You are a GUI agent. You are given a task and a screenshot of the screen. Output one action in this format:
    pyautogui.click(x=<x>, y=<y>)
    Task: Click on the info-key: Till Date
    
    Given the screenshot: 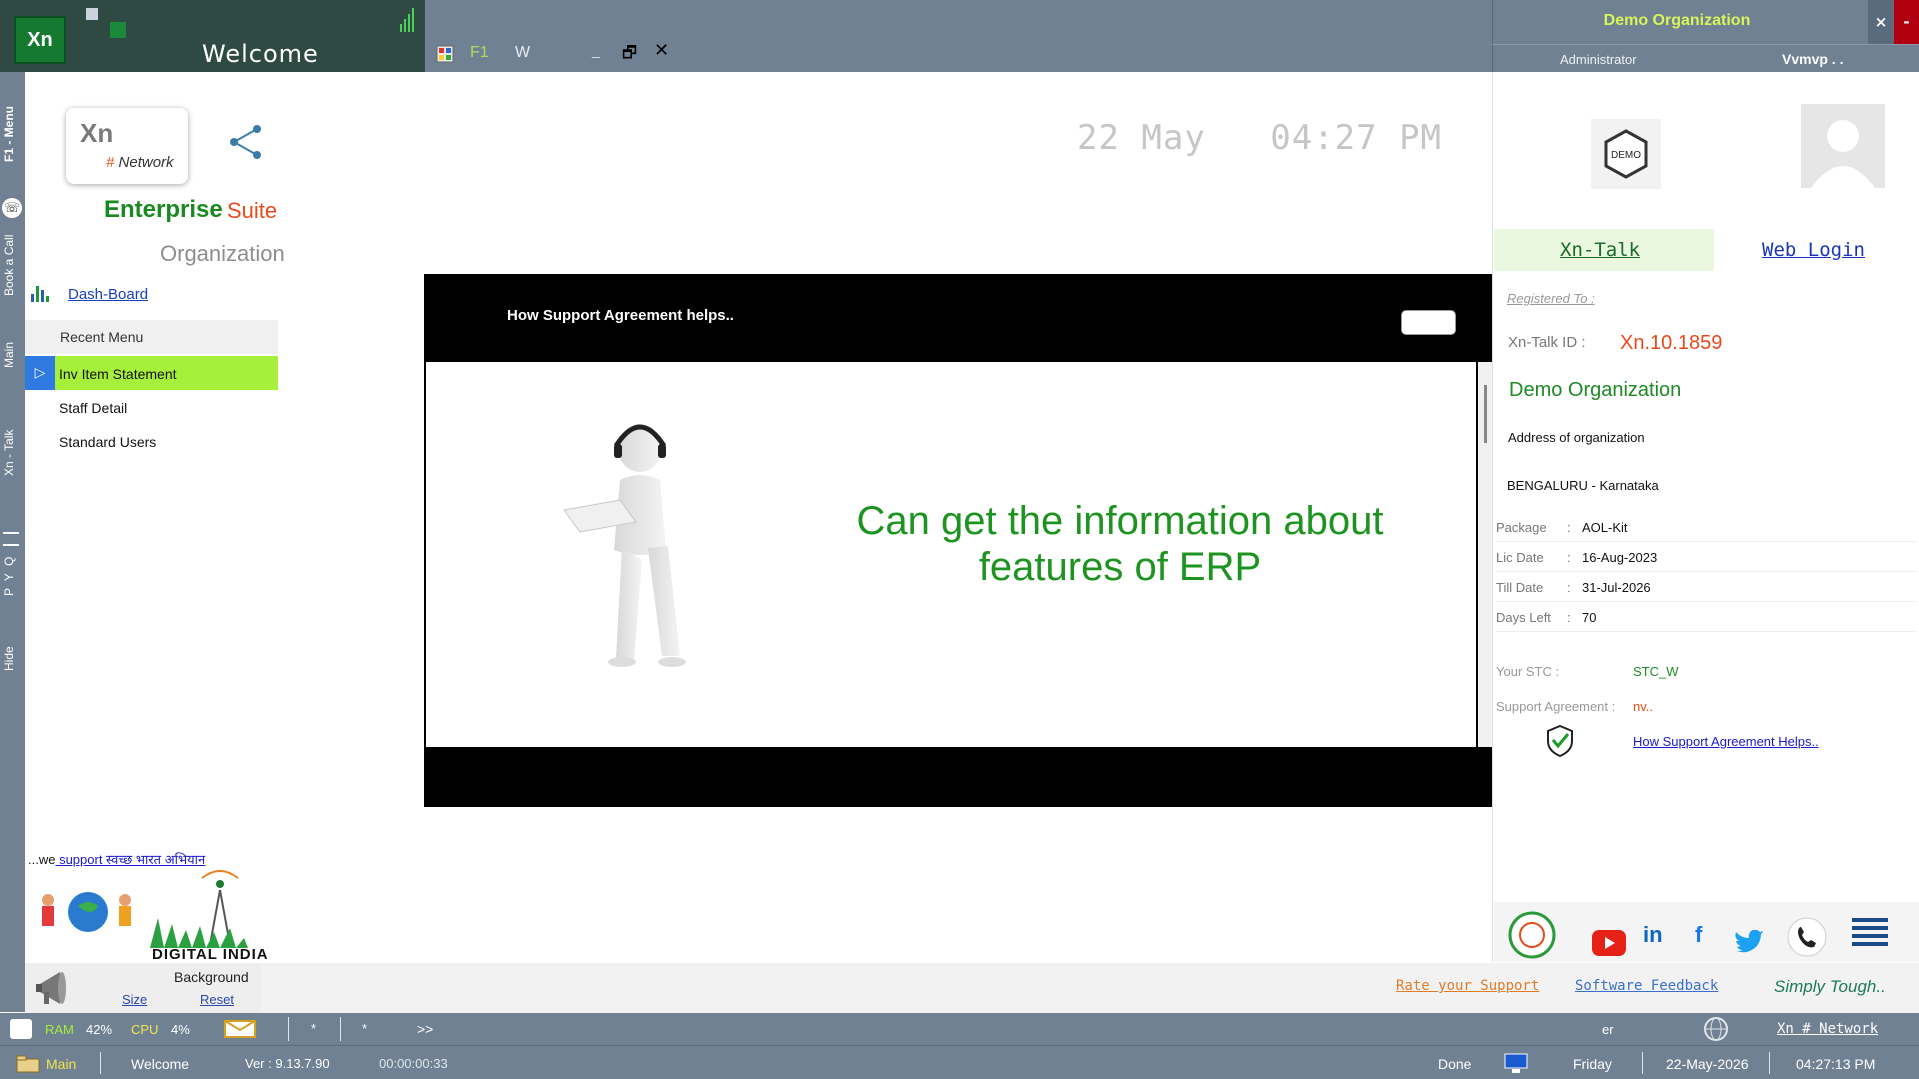 What is the action you would take?
    pyautogui.click(x=1520, y=587)
    